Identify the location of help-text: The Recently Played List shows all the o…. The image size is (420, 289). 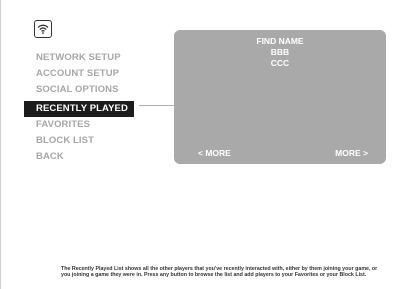
(219, 272).